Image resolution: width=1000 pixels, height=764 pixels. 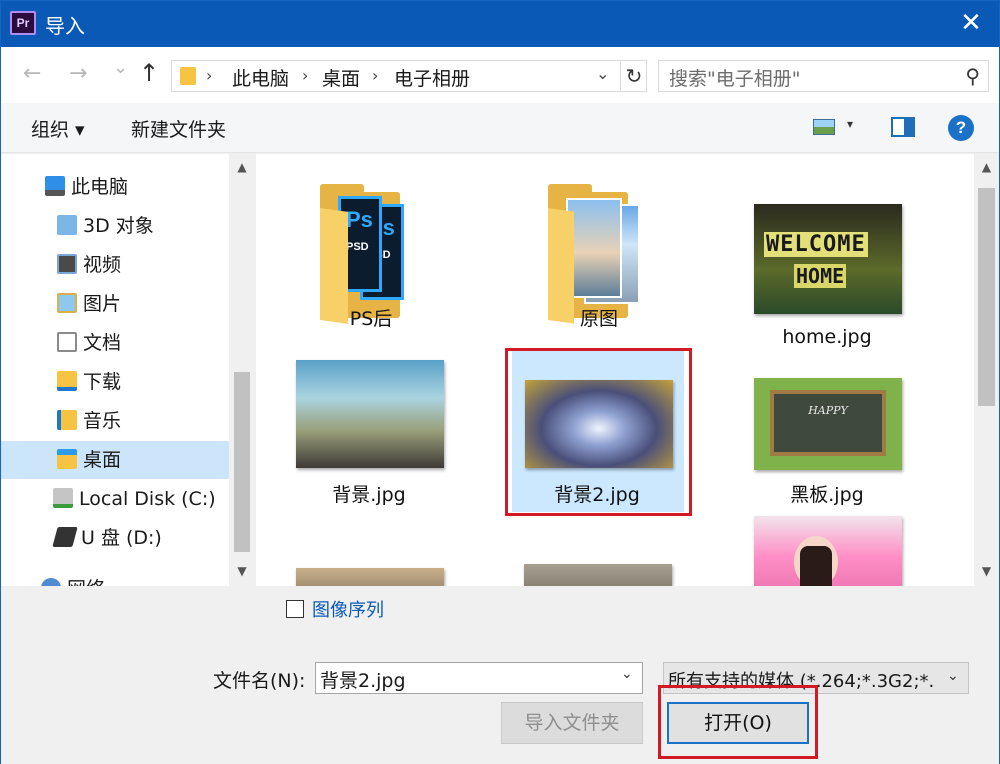 I want to click on nav-item-usb-drive: U 盘 (D:), so click(x=115, y=538).